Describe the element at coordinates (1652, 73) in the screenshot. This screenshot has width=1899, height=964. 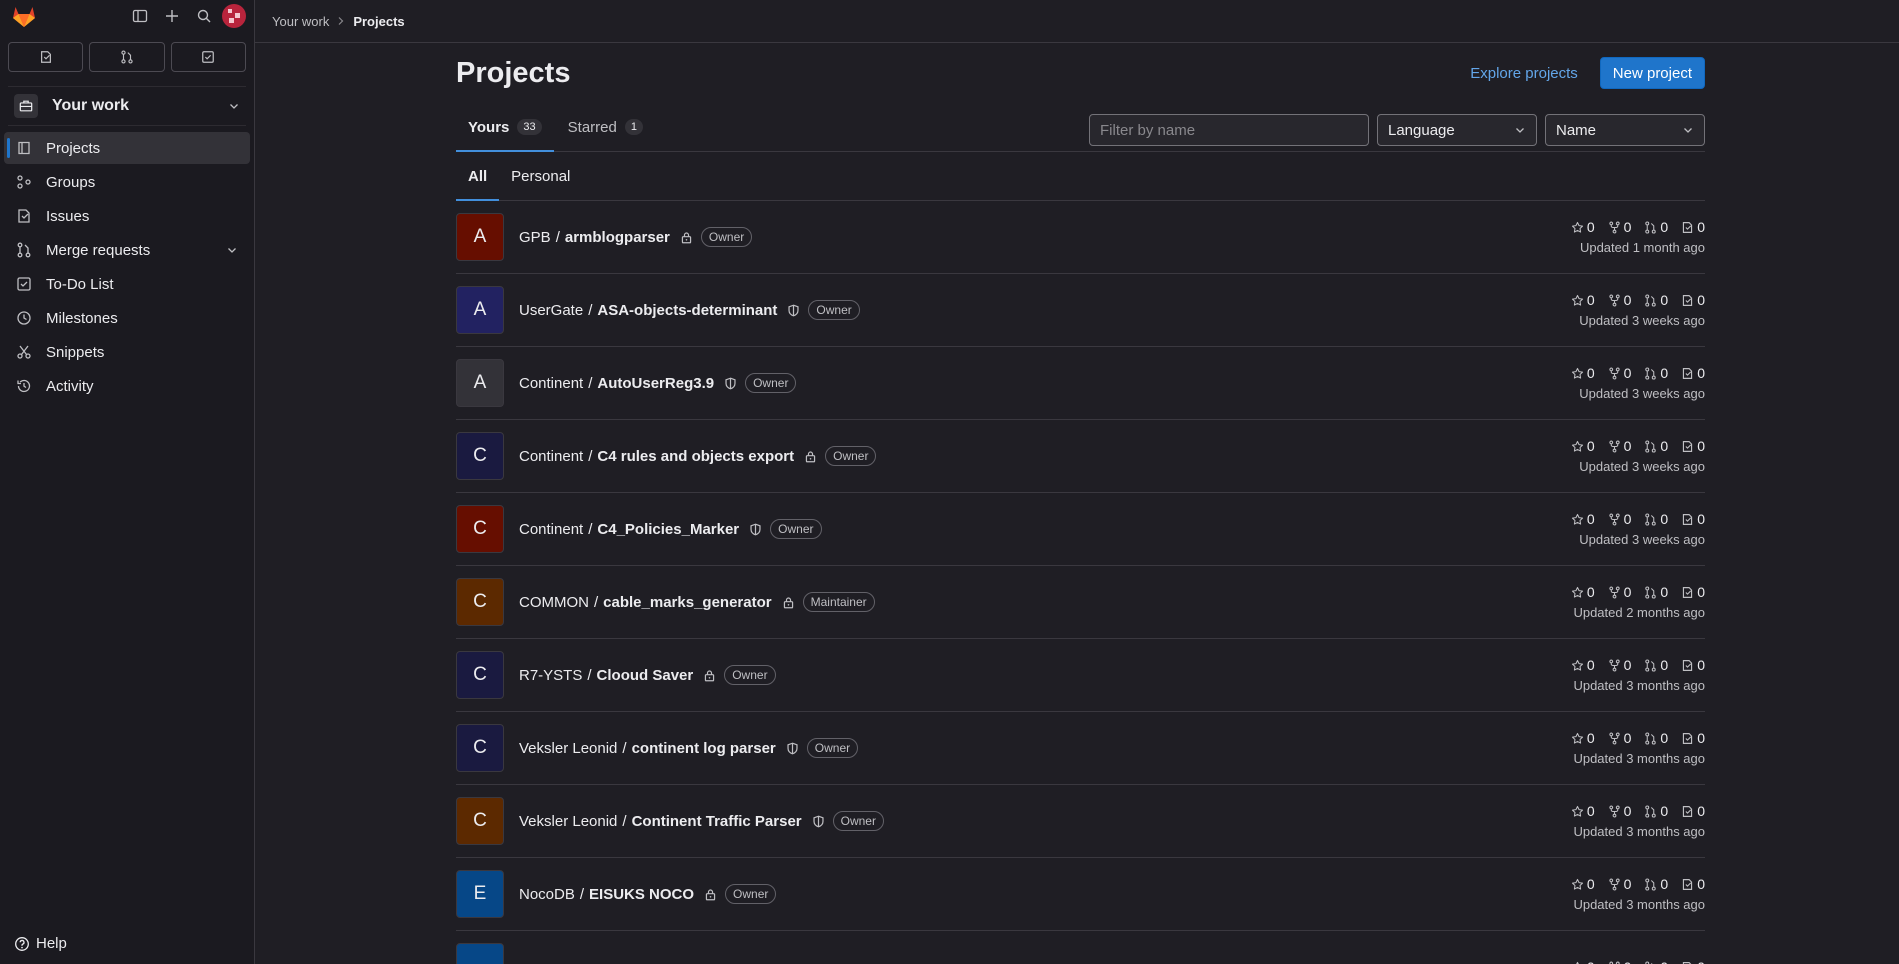
I see `new-project-button: New project` at that location.